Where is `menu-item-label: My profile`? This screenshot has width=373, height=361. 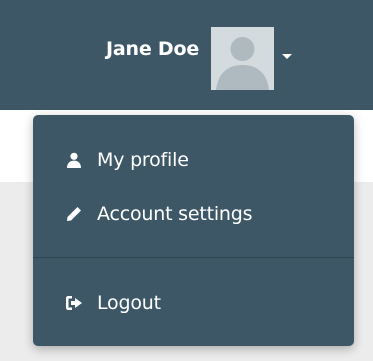 menu-item-label: My profile is located at coordinates (143, 160).